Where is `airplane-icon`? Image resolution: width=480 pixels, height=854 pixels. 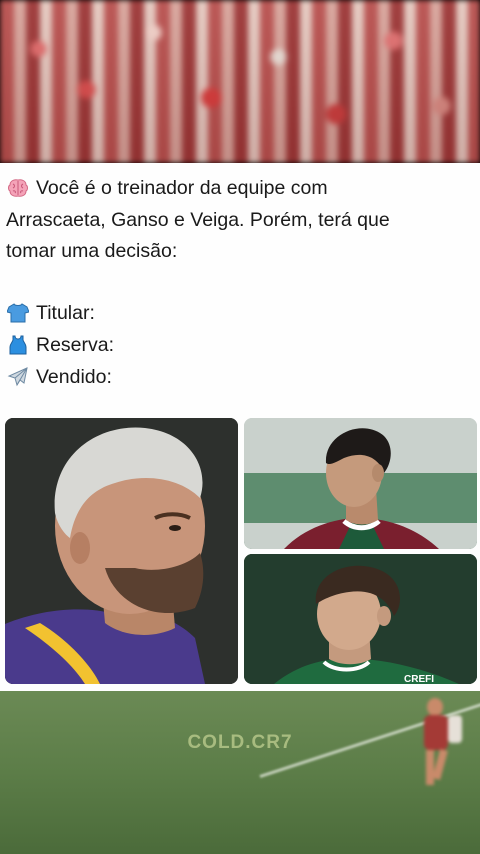
airplane-icon is located at coordinates (18, 378).